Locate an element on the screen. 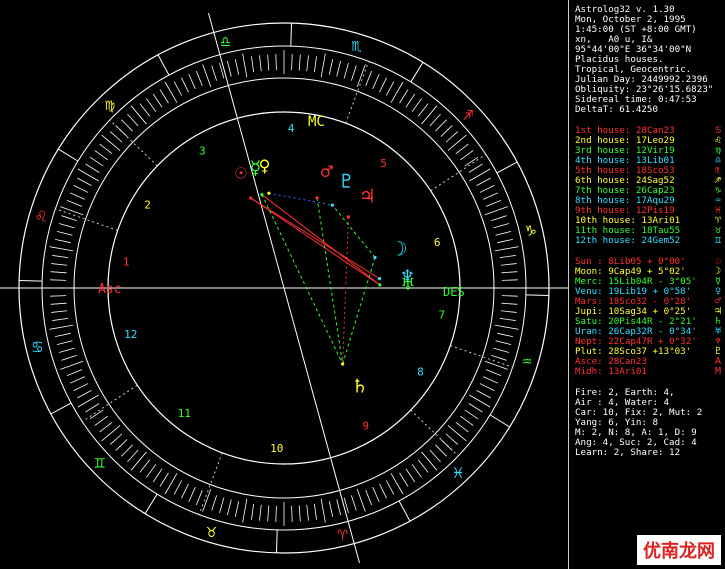  house-number: 4 is located at coordinates (291, 128).